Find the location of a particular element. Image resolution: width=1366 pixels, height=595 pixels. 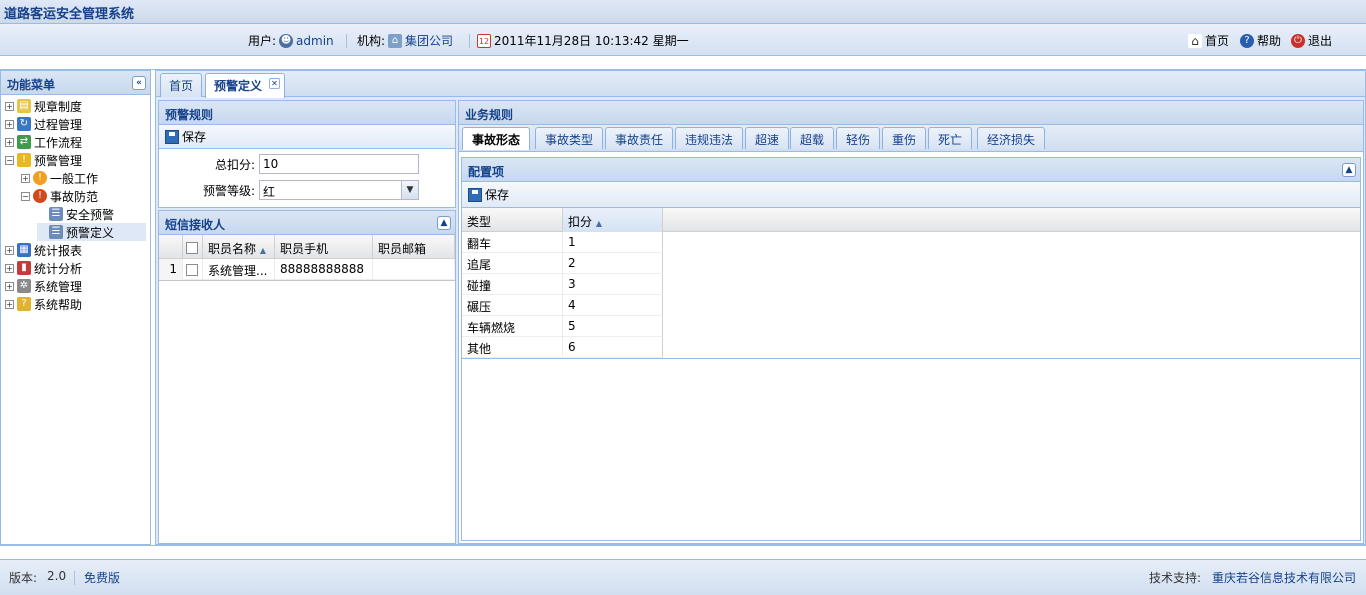

score-cell: 6 is located at coordinates (613, 347).